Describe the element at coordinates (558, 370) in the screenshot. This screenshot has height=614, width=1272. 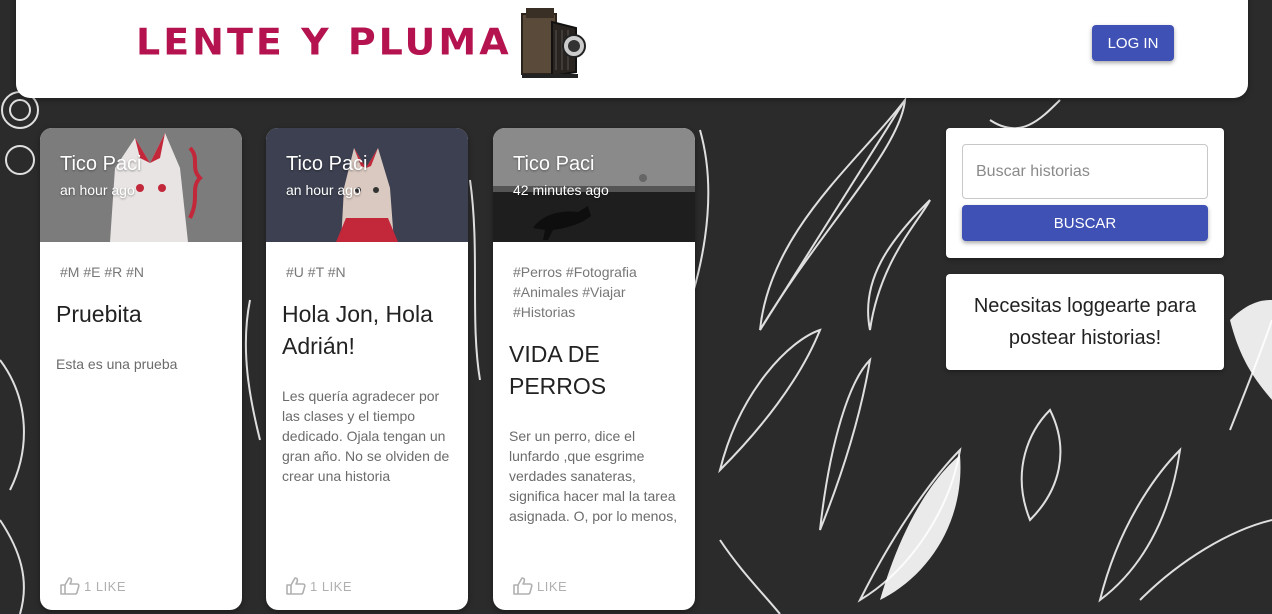
I see `card-title: VIDA DE PERROS` at that location.